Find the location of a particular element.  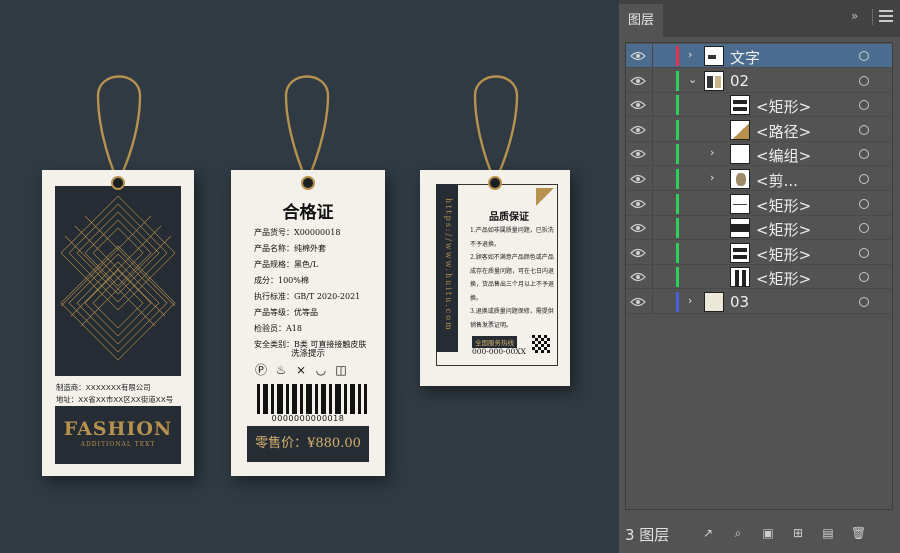

product-info-line: 执行标准：GB/T 2020-2021 is located at coordinates (307, 296).